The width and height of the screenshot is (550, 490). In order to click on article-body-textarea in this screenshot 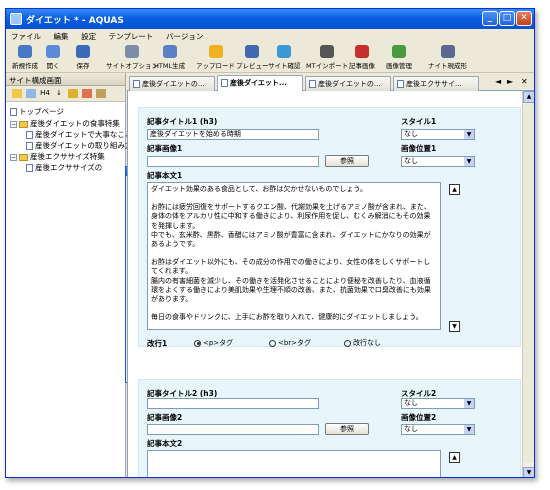, I will do `click(294, 463)`.